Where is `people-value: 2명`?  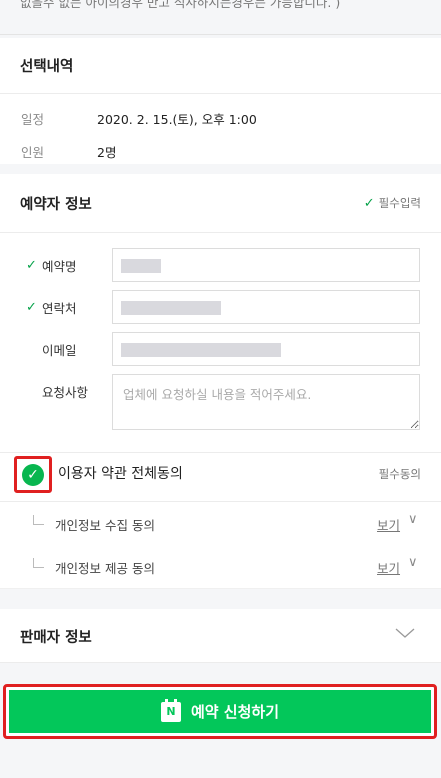
people-value: 2명 is located at coordinates (107, 152).